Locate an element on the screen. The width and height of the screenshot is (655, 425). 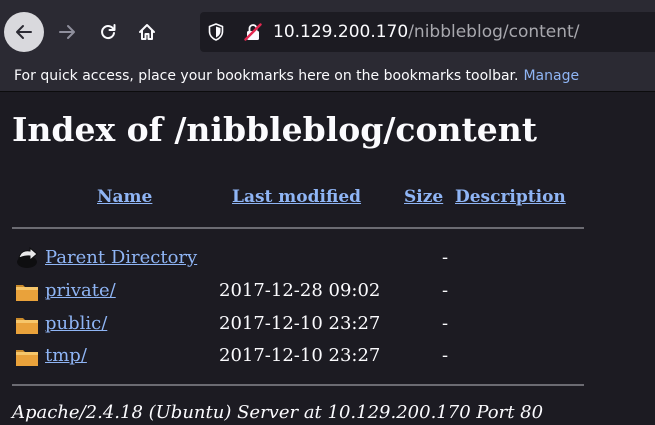
column-header-last-modified: Last modified is located at coordinates (296, 197).